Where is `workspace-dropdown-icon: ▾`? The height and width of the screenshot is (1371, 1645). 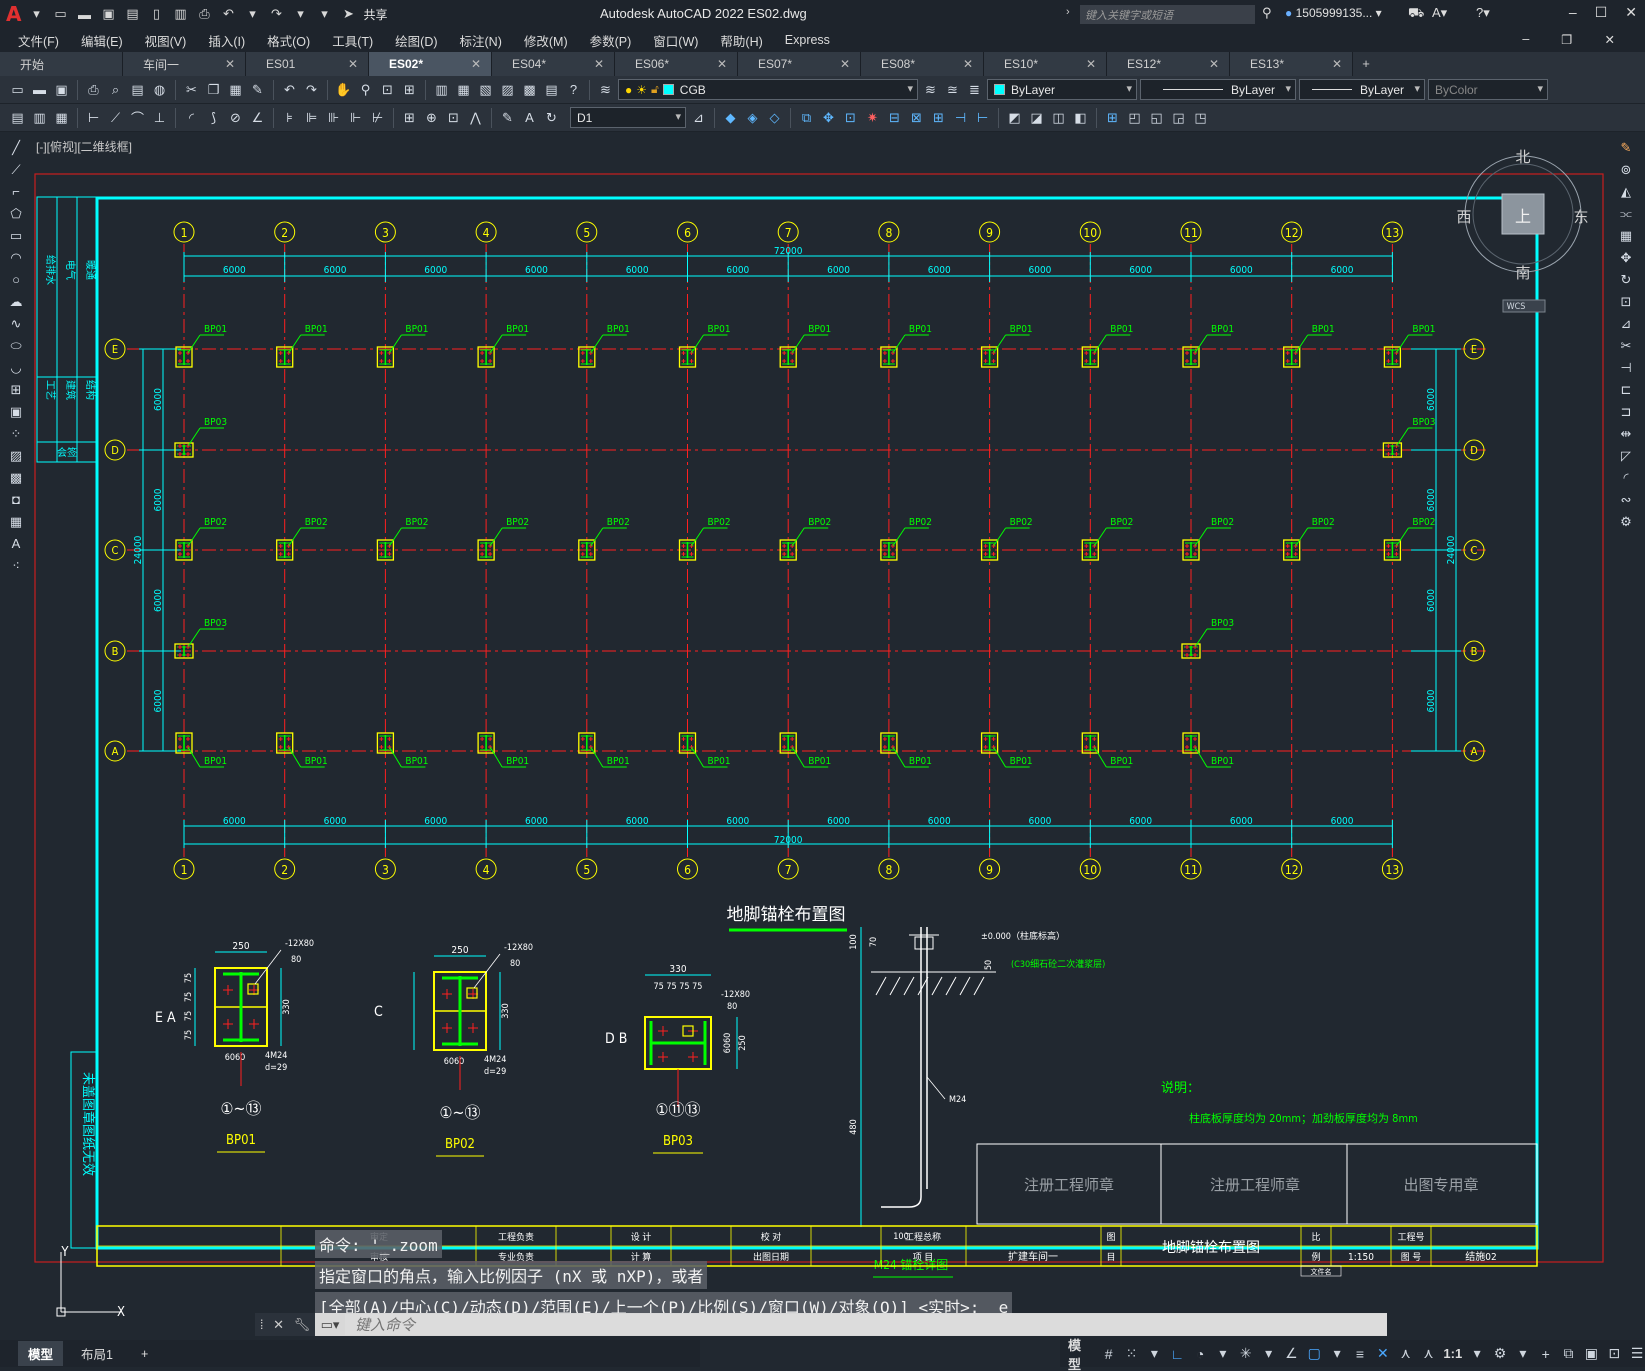
workspace-dropdown-icon: ▾ is located at coordinates (1523, 1353).